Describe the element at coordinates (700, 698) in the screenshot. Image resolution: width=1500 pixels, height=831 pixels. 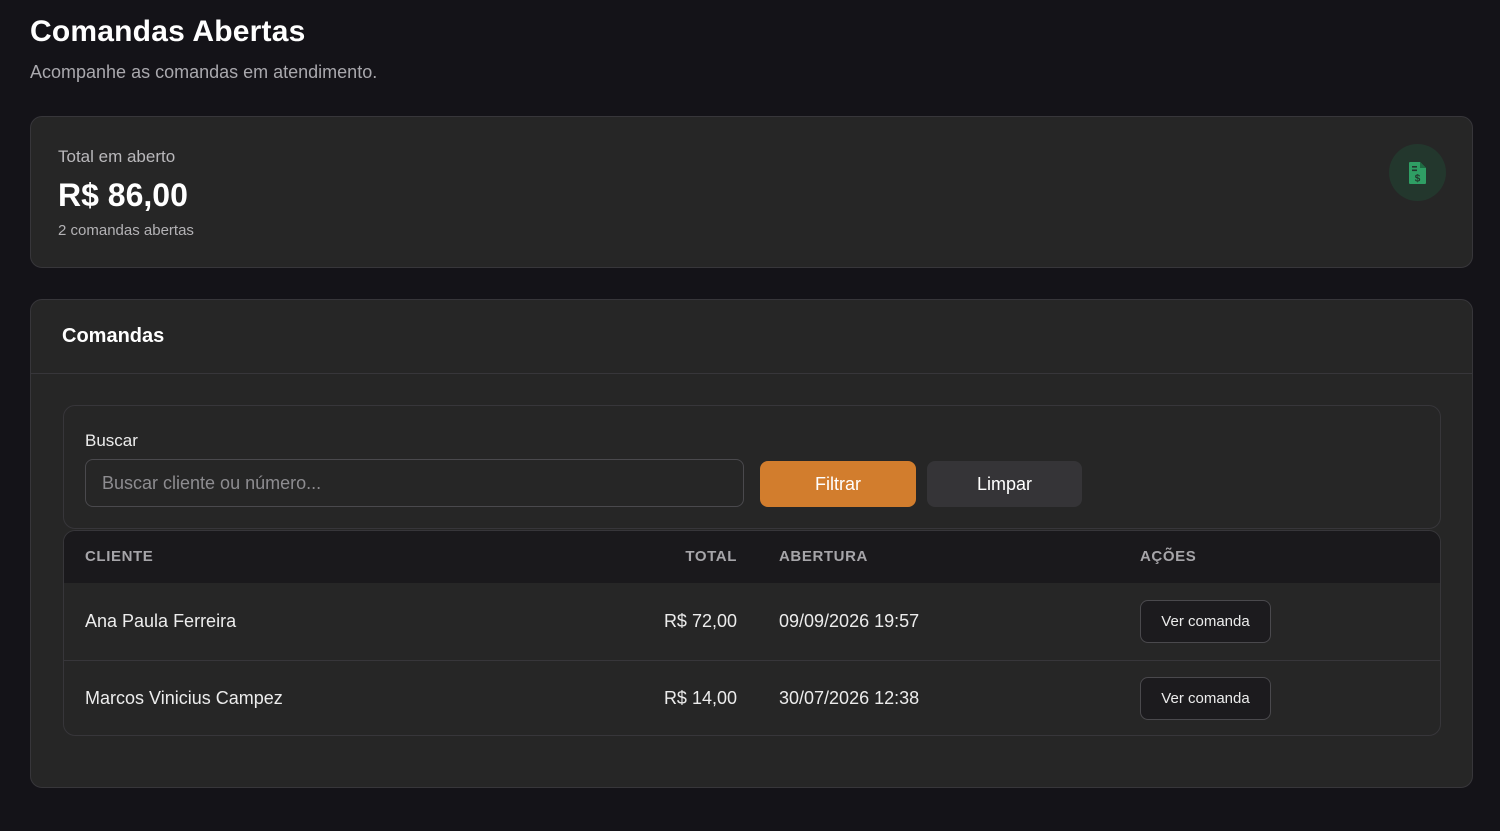
I see `cell-total: R$ 14,00` at that location.